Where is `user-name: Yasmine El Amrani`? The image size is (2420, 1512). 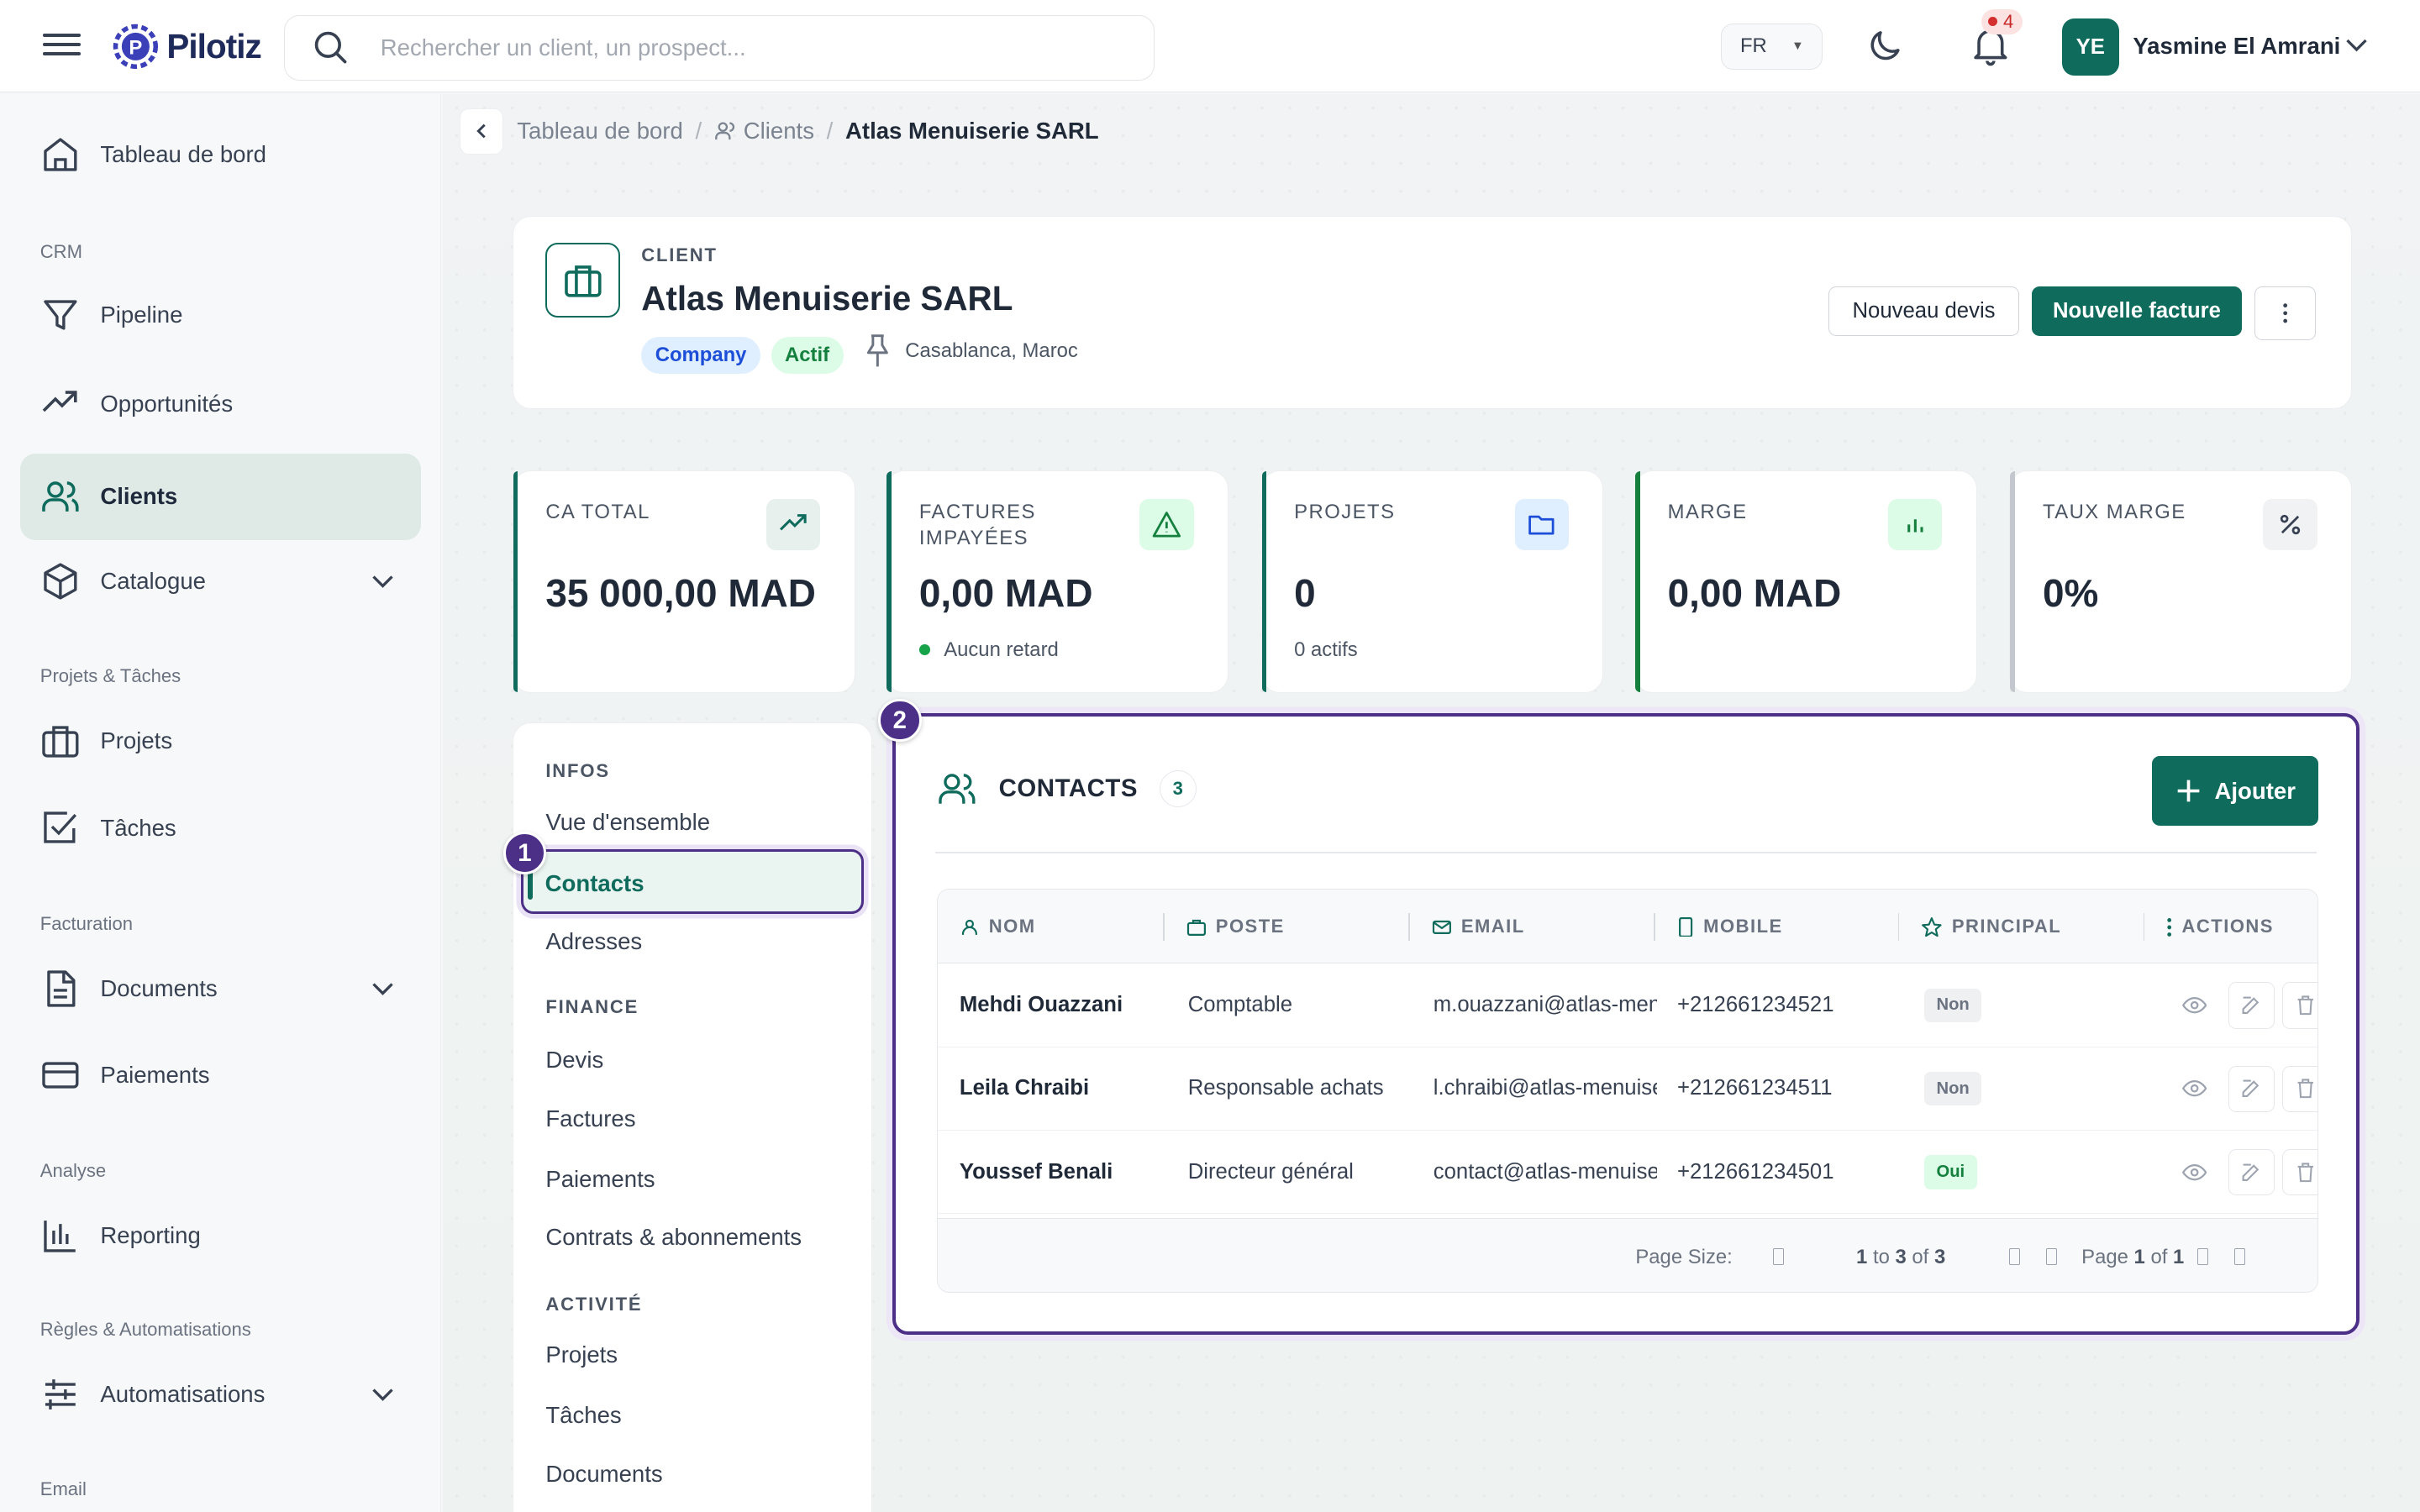
user-name: Yasmine El Amrani is located at coordinates (2236, 46).